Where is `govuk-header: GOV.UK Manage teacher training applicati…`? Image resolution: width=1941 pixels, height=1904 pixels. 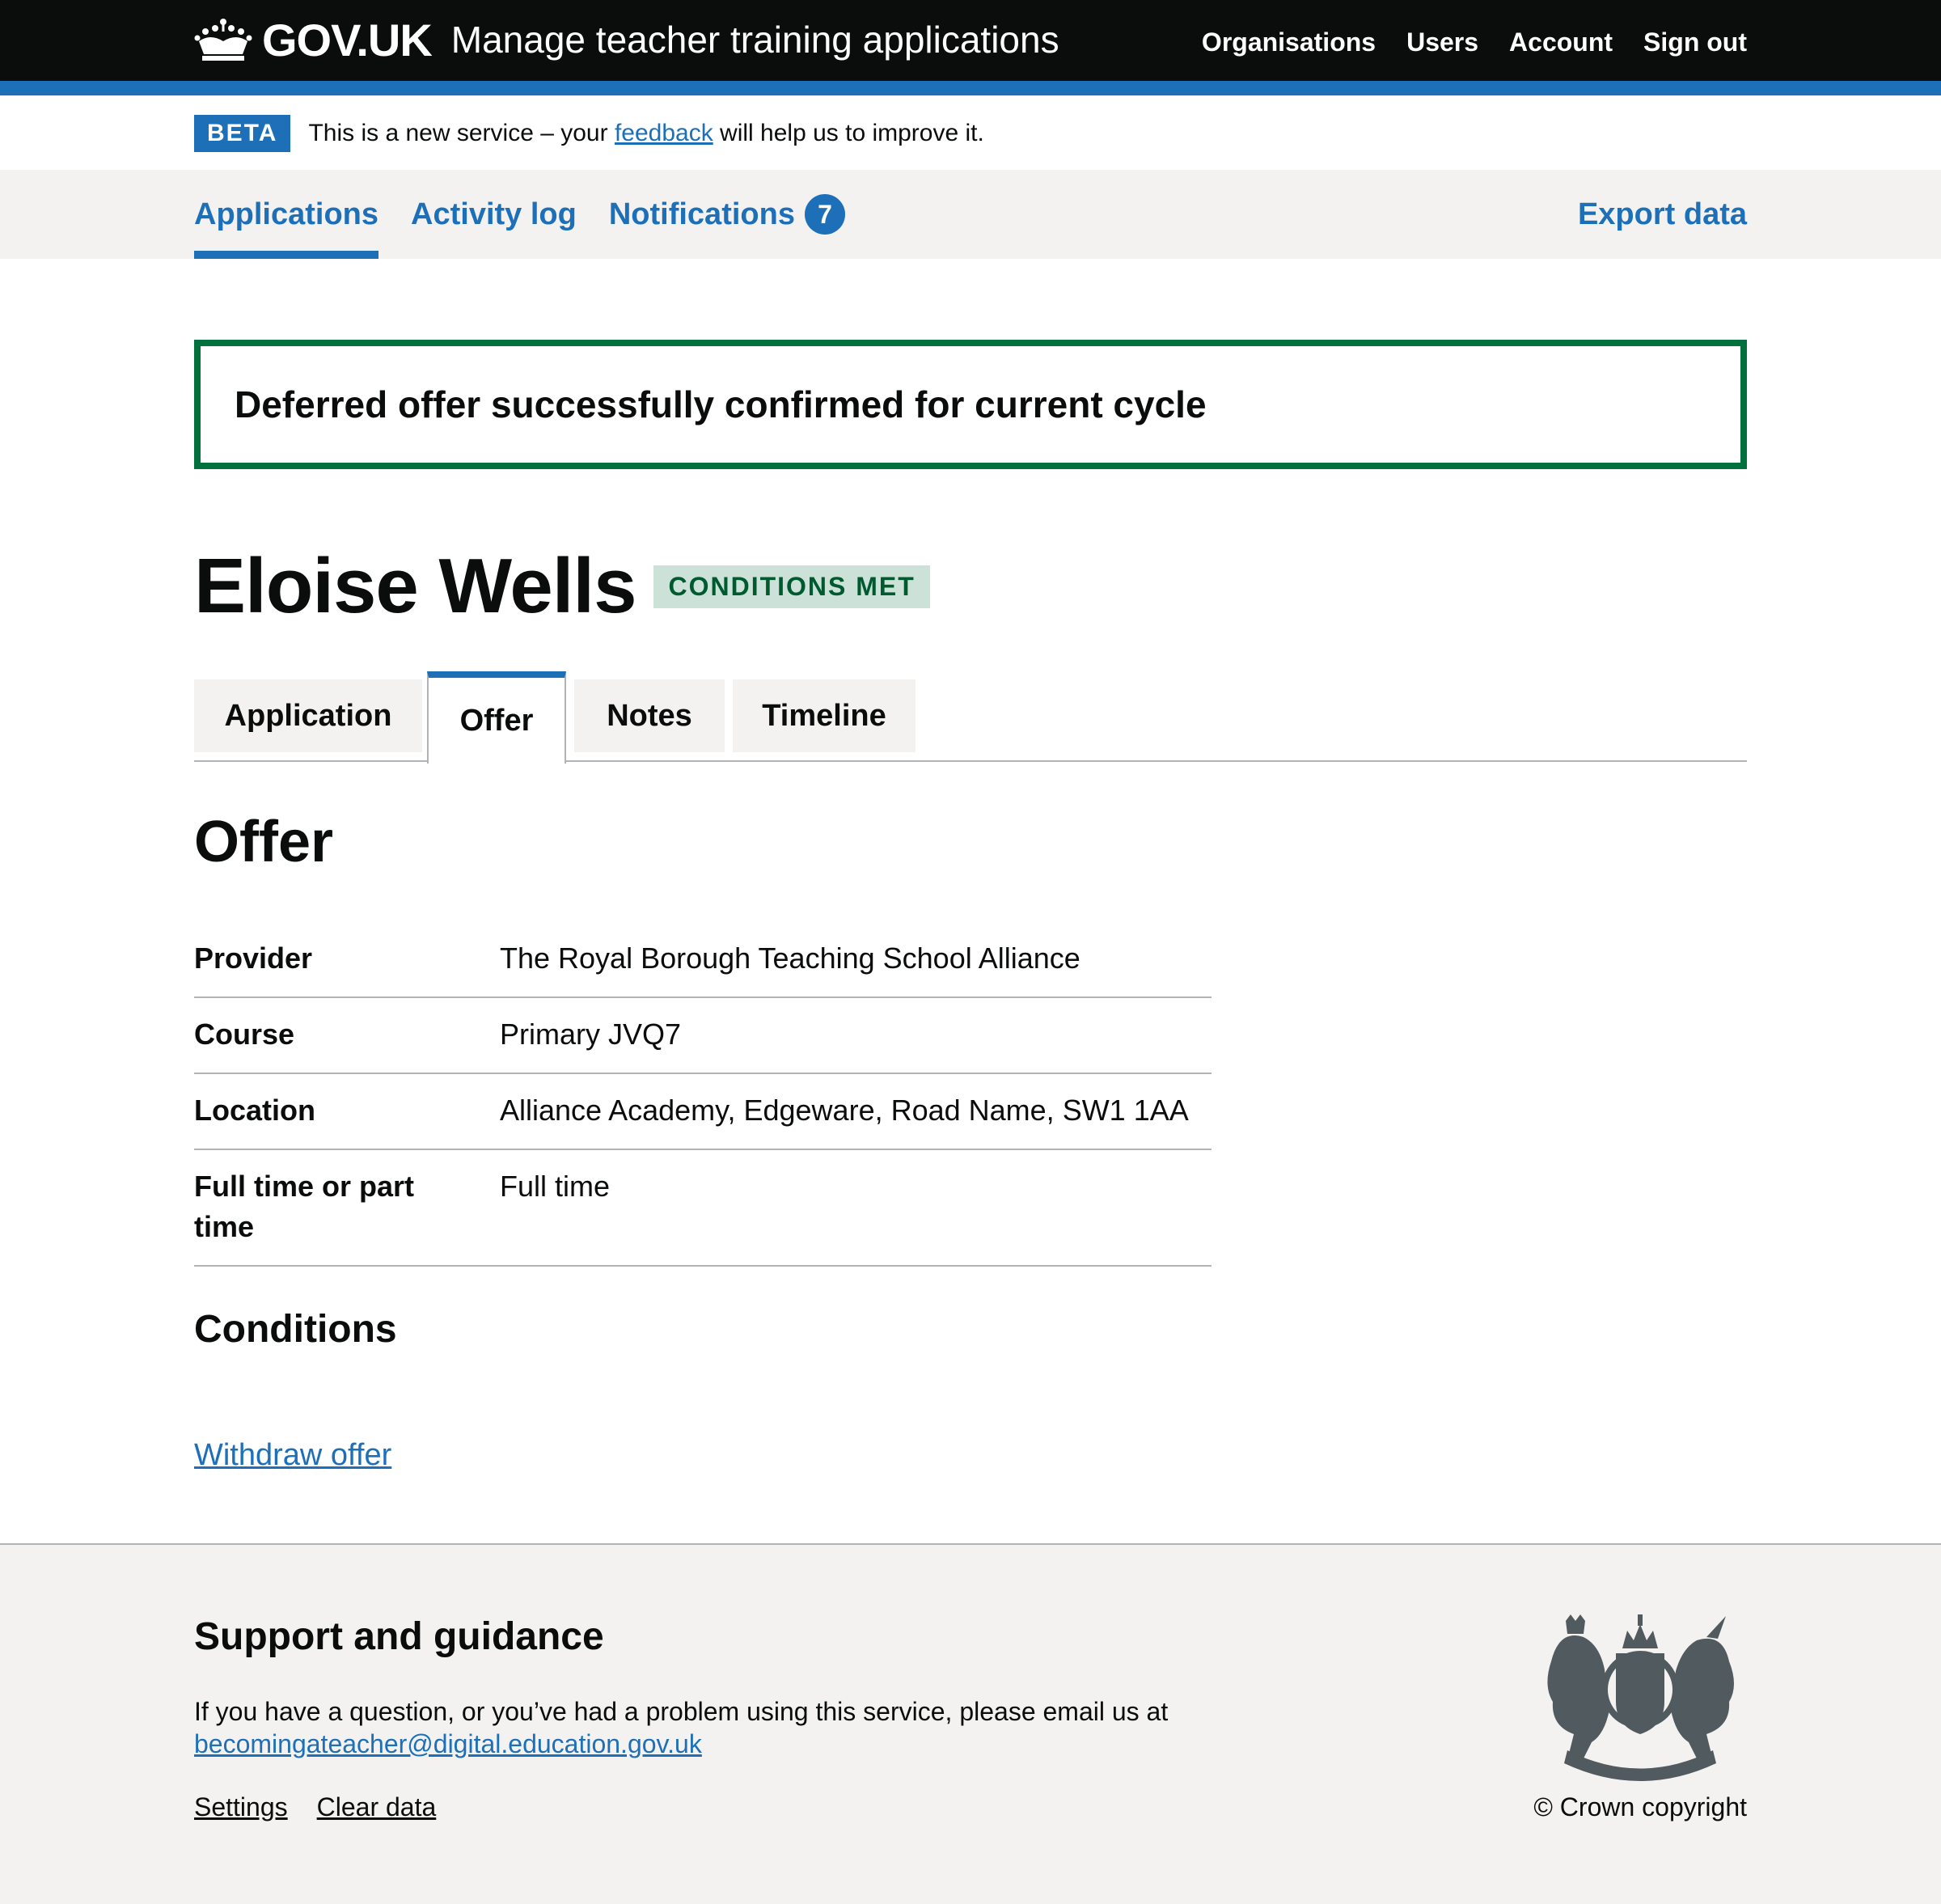 govuk-header: GOV.UK Manage teacher training applicati… is located at coordinates (970, 40).